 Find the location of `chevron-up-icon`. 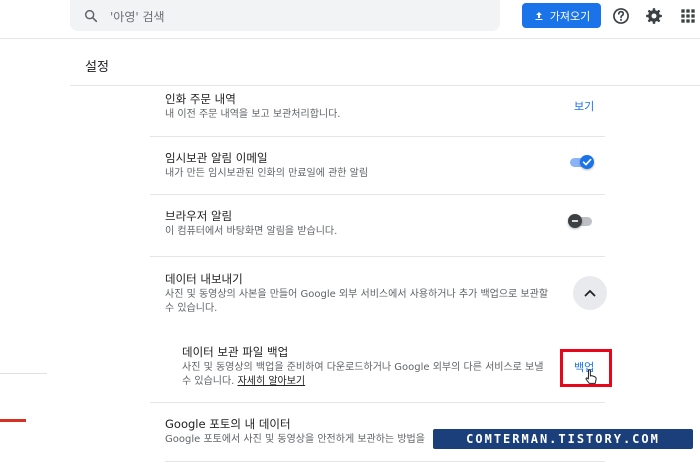

chevron-up-icon is located at coordinates (590, 293).